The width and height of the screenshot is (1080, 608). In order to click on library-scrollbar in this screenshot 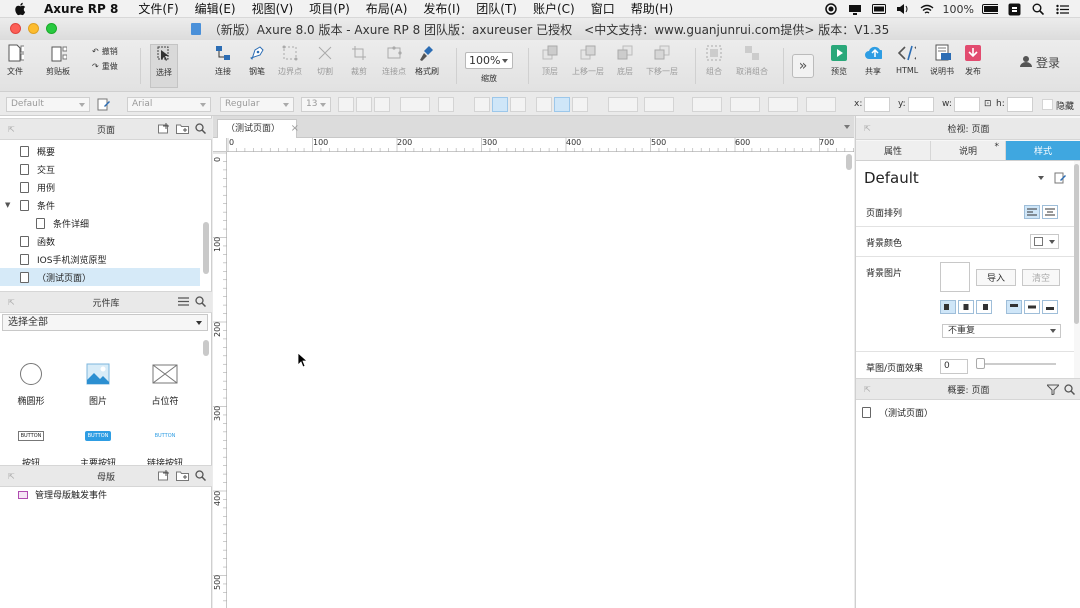, I will do `click(206, 348)`.